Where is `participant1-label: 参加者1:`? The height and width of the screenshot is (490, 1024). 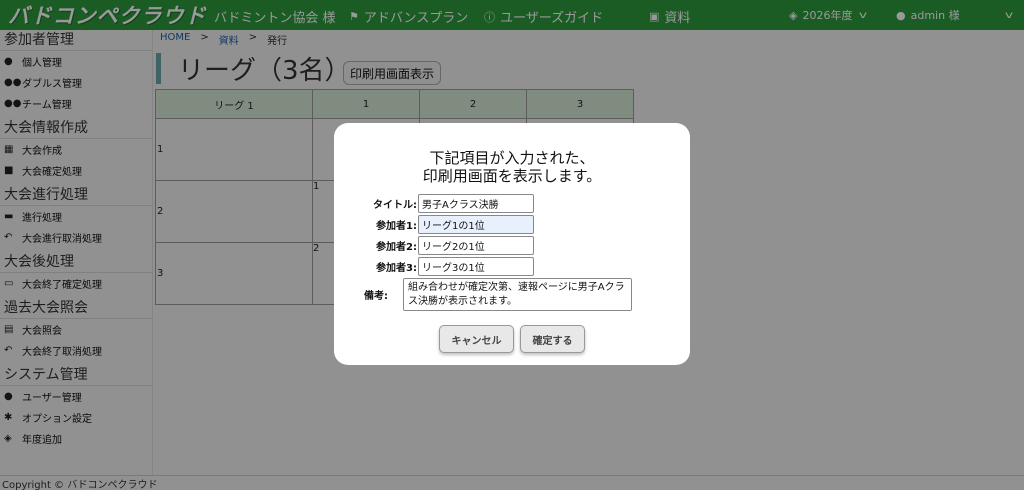
participant1-label: 参加者1: is located at coordinates (396, 226).